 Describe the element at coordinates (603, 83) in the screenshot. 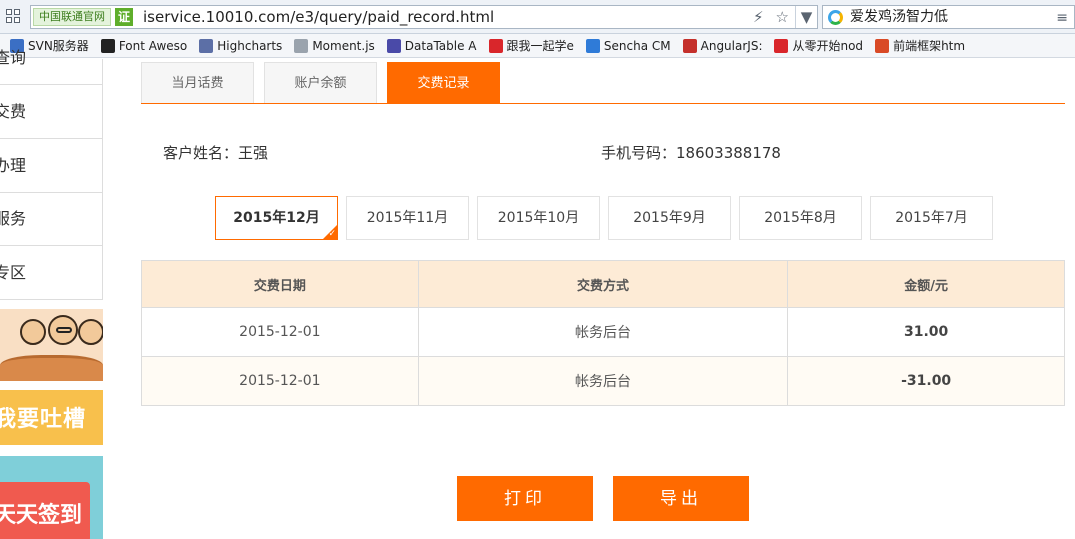

I see `tab-bar: 当月话费 账户余额 交费记录` at that location.